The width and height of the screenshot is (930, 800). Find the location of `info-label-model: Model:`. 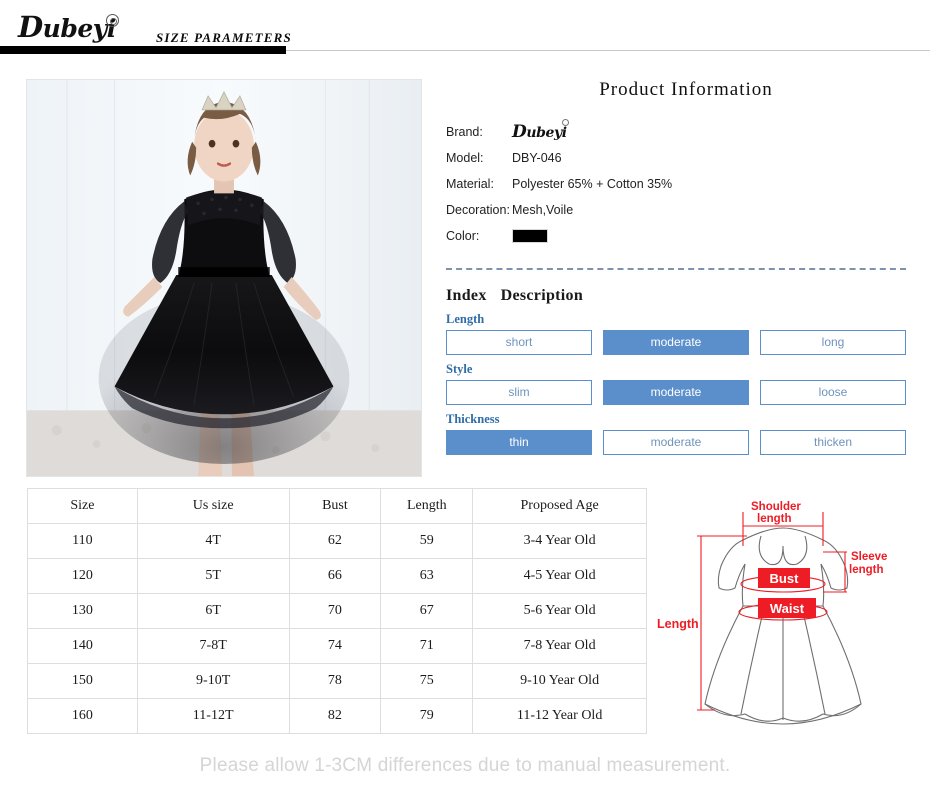

info-label-model: Model: is located at coordinates (465, 158).